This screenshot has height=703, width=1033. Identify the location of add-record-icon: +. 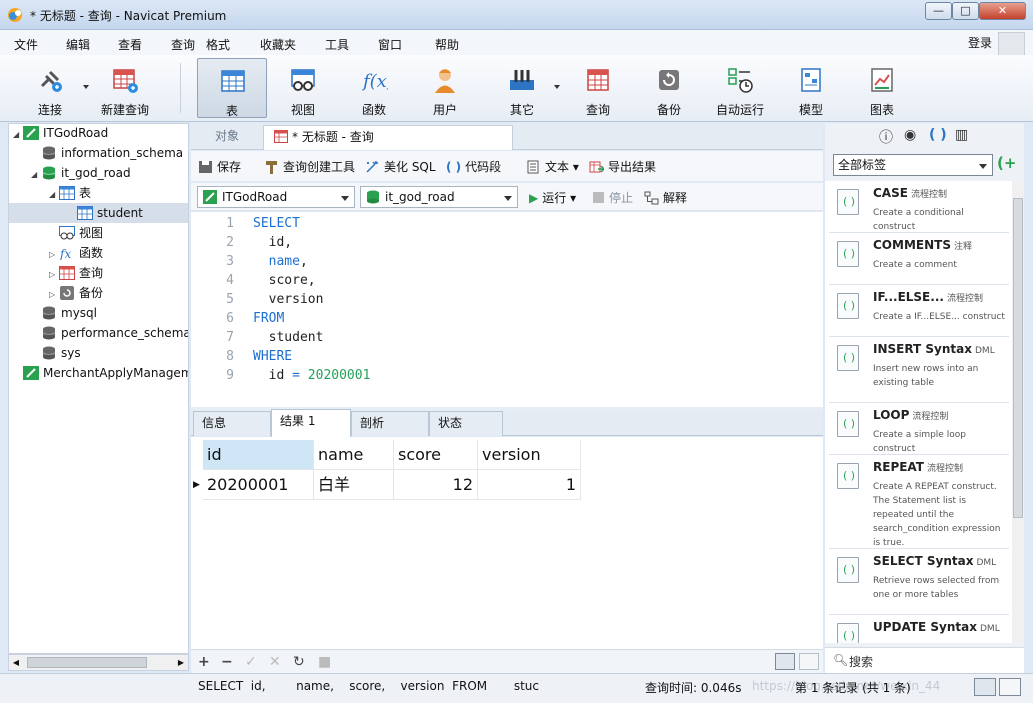
(204, 662).